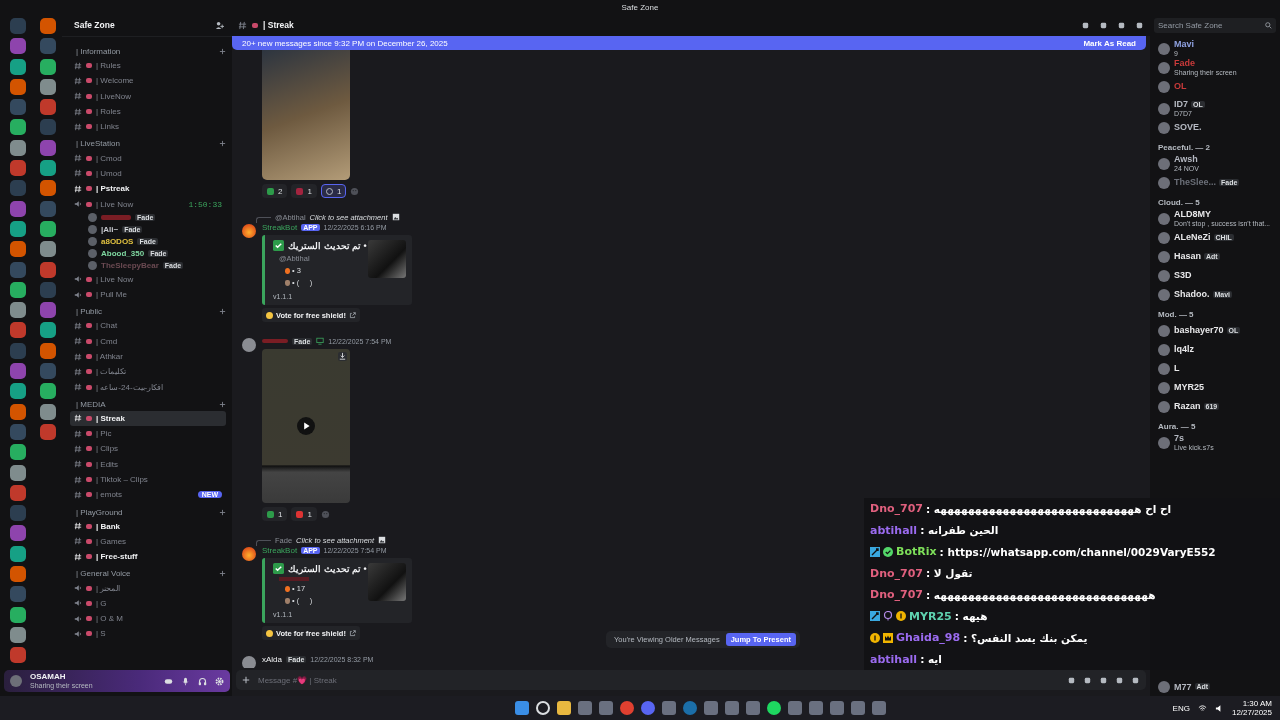 The height and width of the screenshot is (720, 1280). I want to click on channel-item: | S, so click(148, 634).